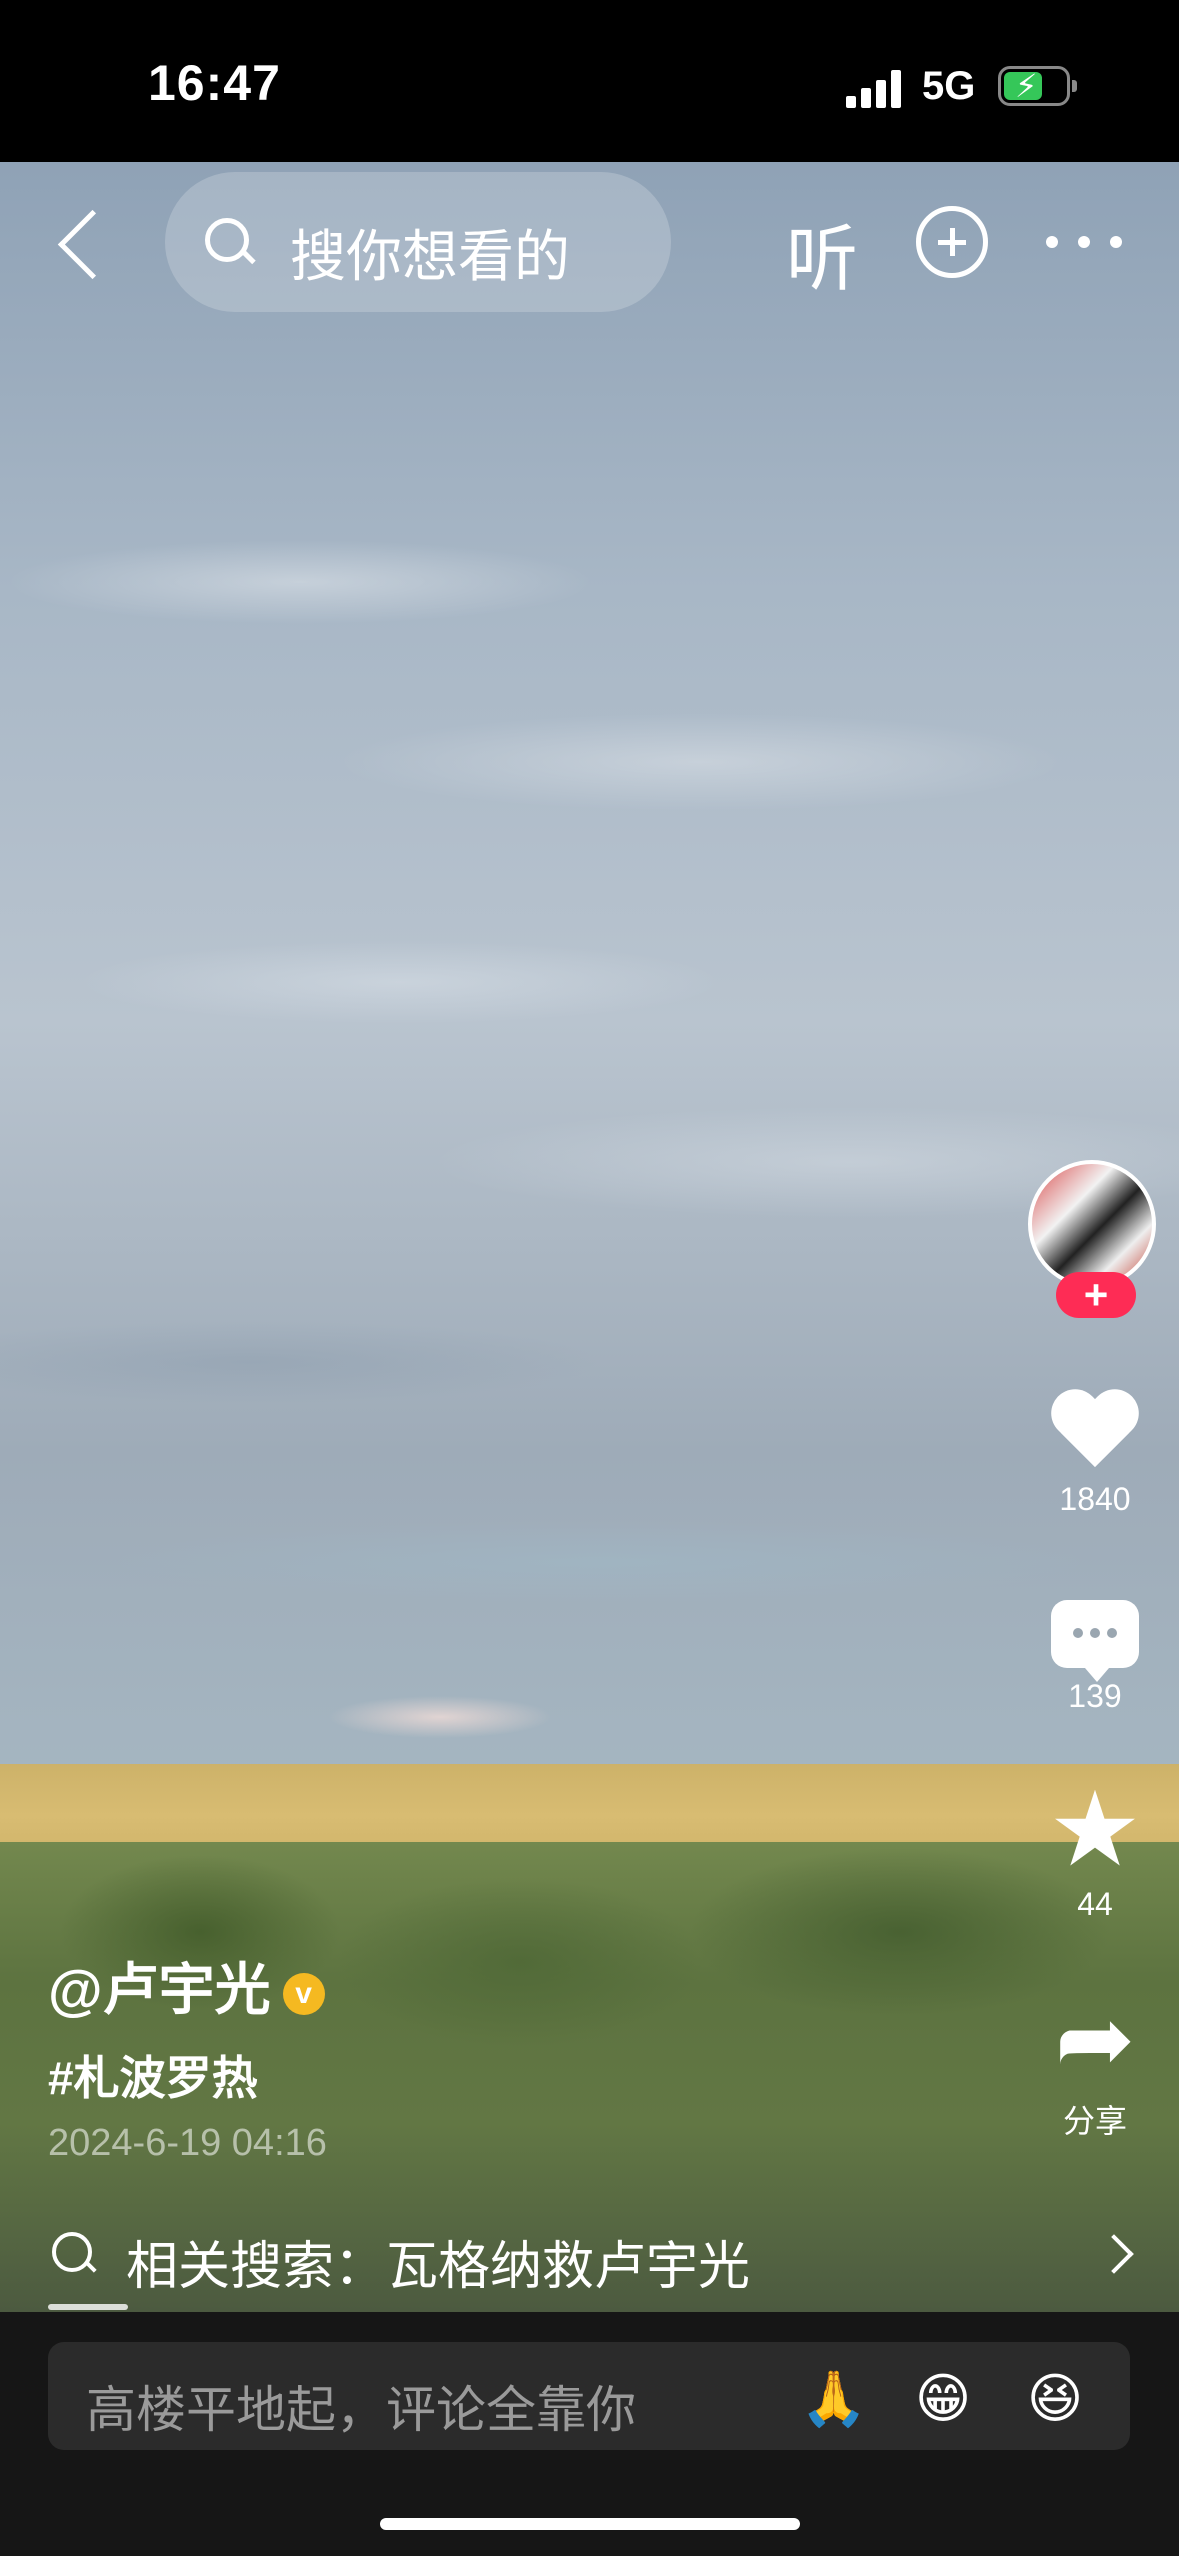 This screenshot has width=1179, height=2556. What do you see at coordinates (590, 2524) in the screenshot?
I see `home-indicator` at bounding box center [590, 2524].